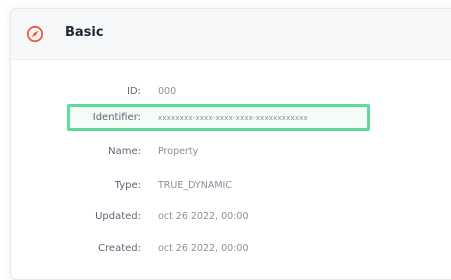  What do you see at coordinates (178, 151) in the screenshot?
I see `field-value: Property` at bounding box center [178, 151].